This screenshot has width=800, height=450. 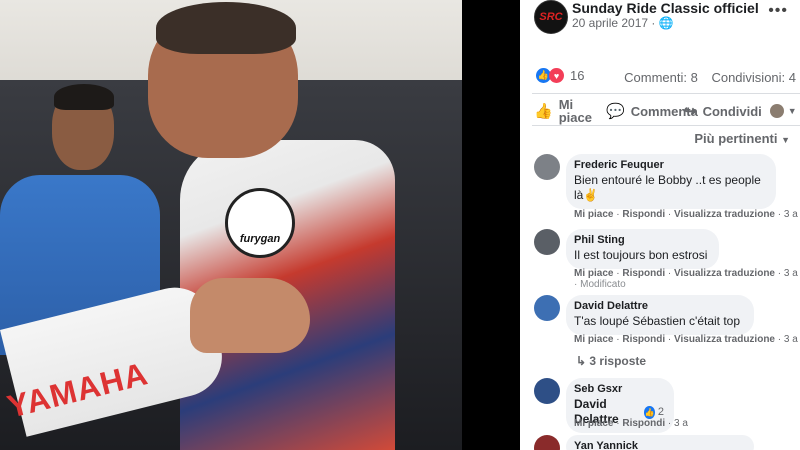 What do you see at coordinates (577, 75) in the screenshot?
I see `reaction-count: 16` at bounding box center [577, 75].